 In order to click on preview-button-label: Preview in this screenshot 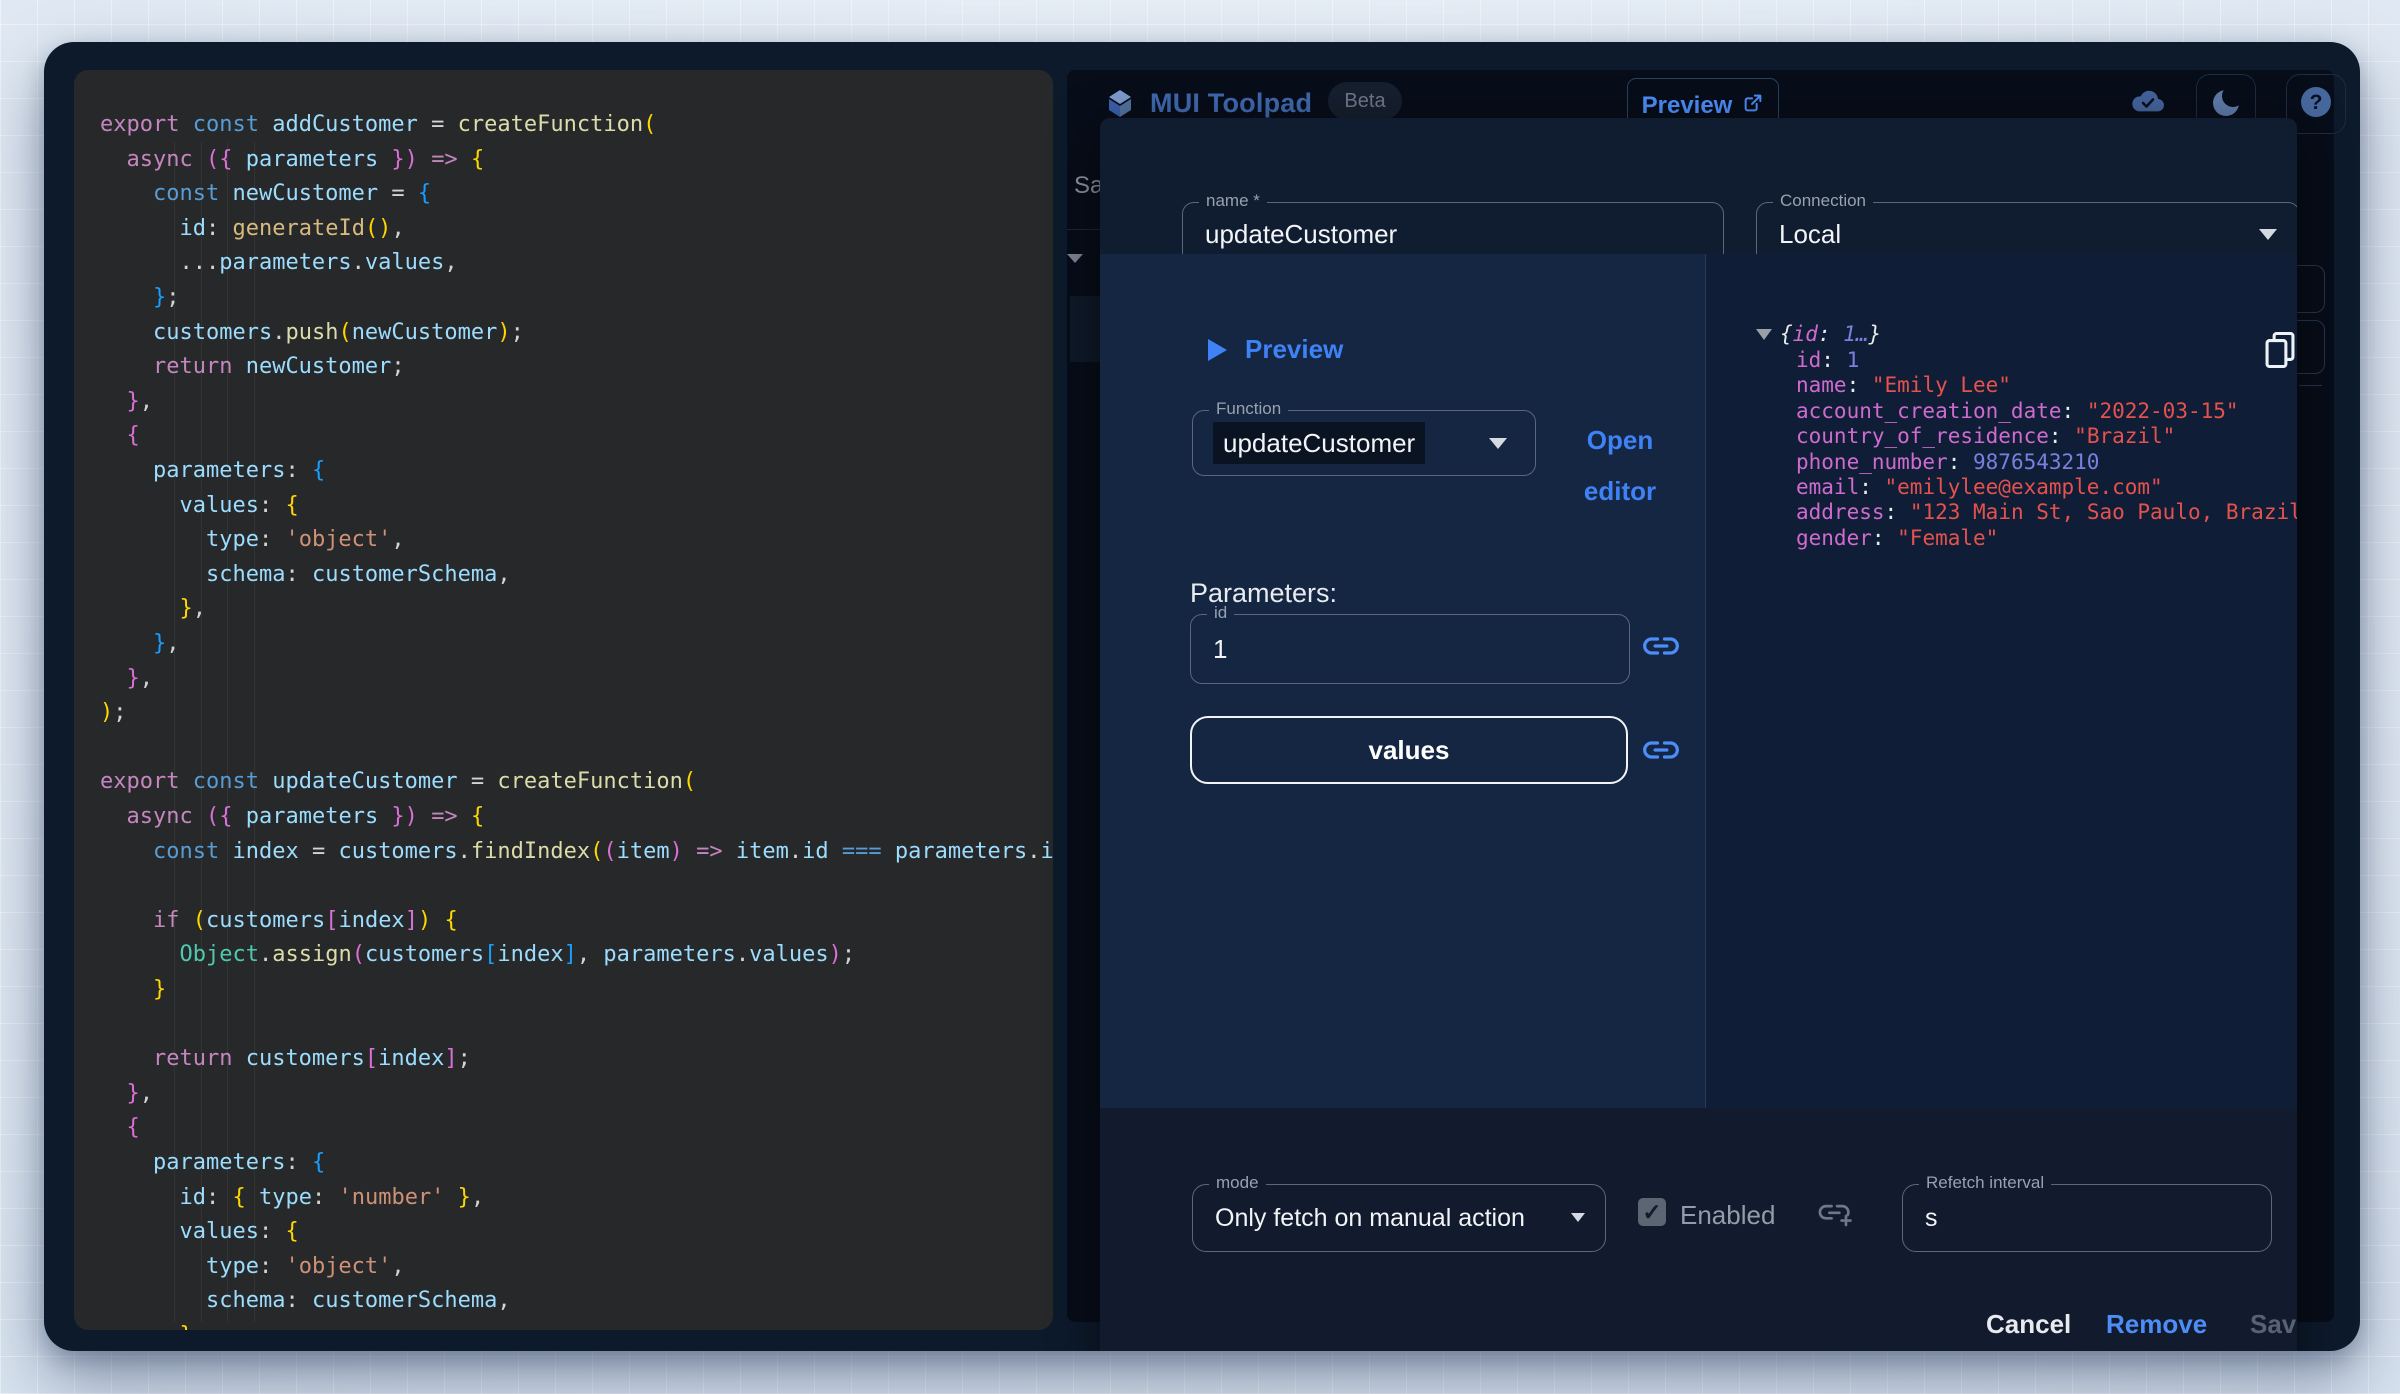, I will do `click(1687, 105)`.